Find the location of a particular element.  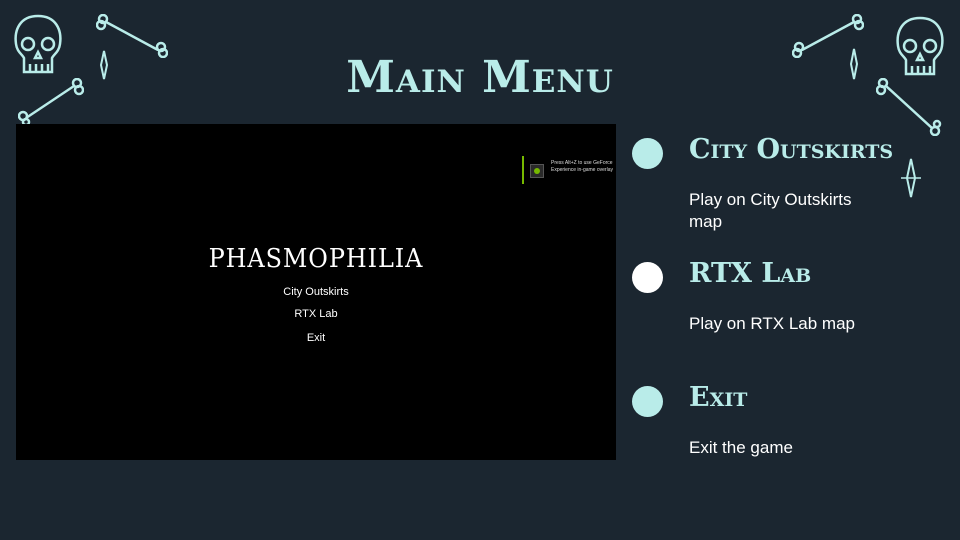

item-title: RTX Lab is located at coordinates (750, 273).